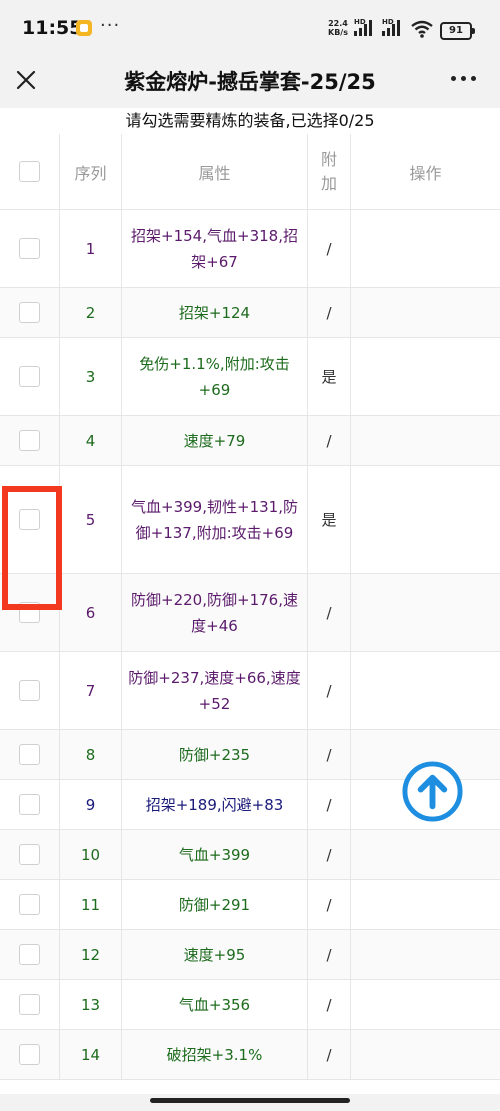  I want to click on home-indicator, so click(250, 1100).